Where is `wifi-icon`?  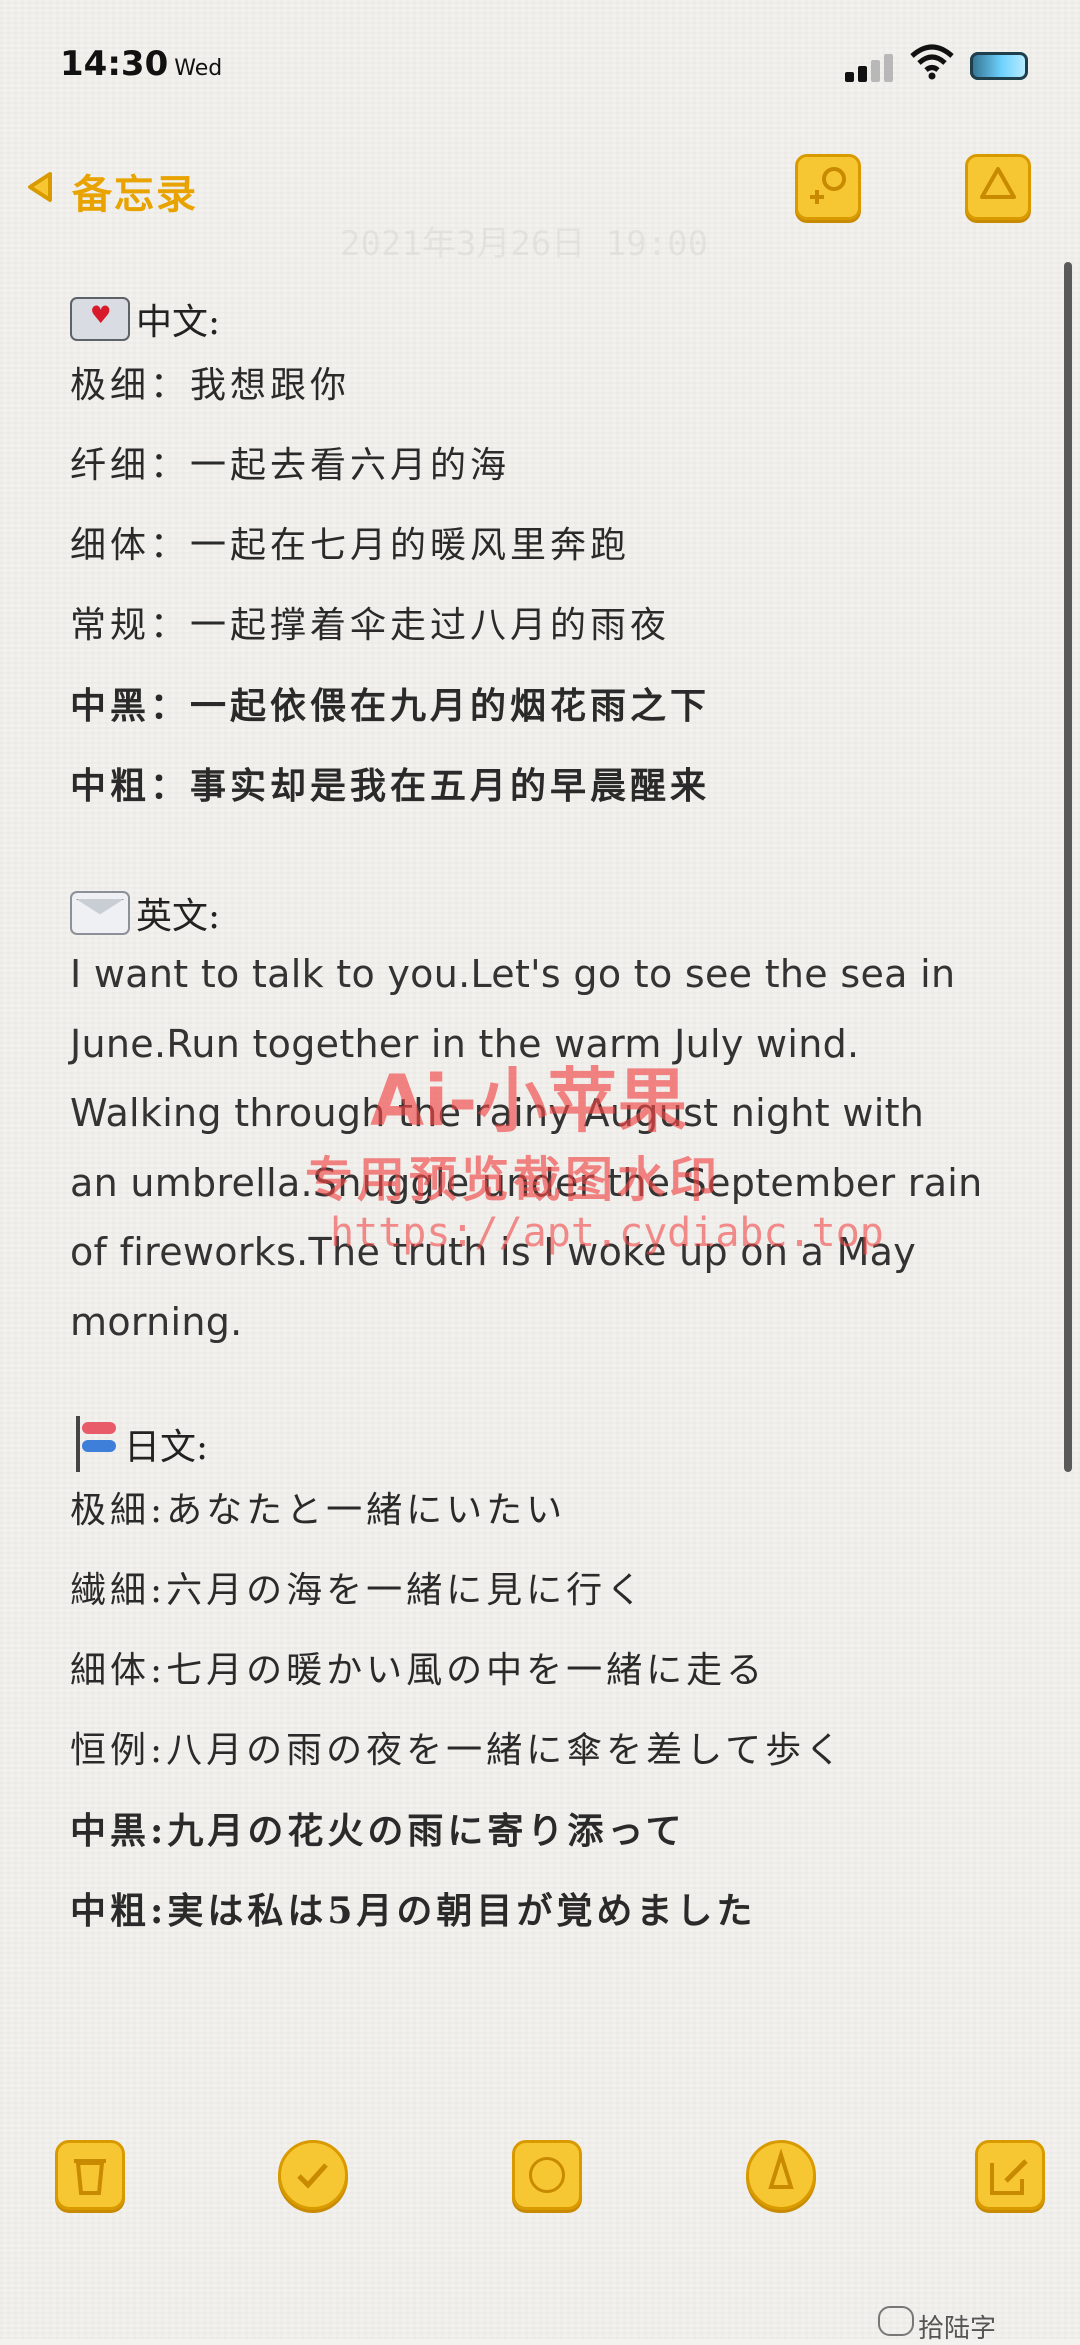
wifi-icon is located at coordinates (932, 62).